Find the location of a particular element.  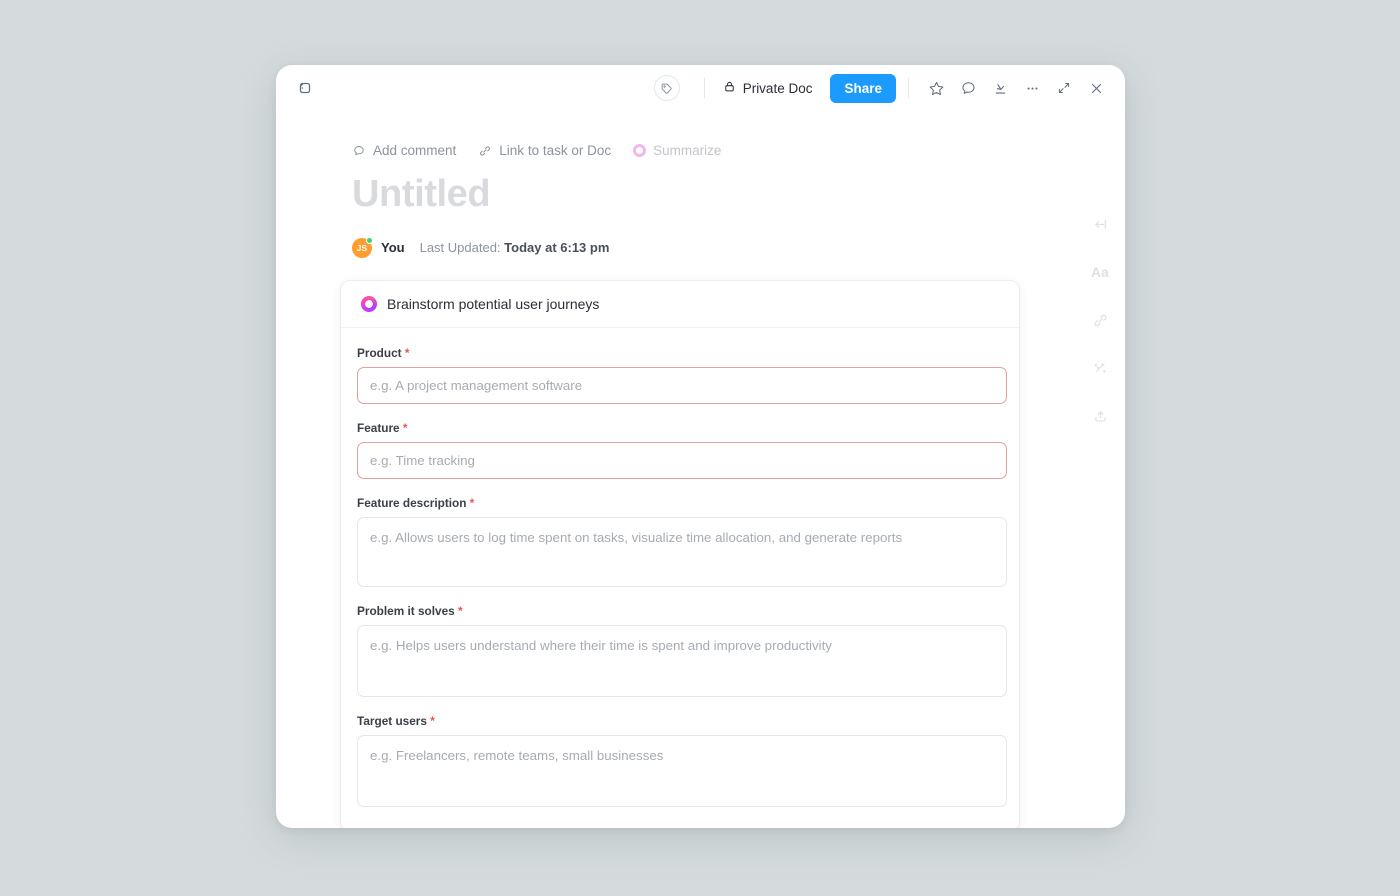

upload-icon is located at coordinates (1100, 416).